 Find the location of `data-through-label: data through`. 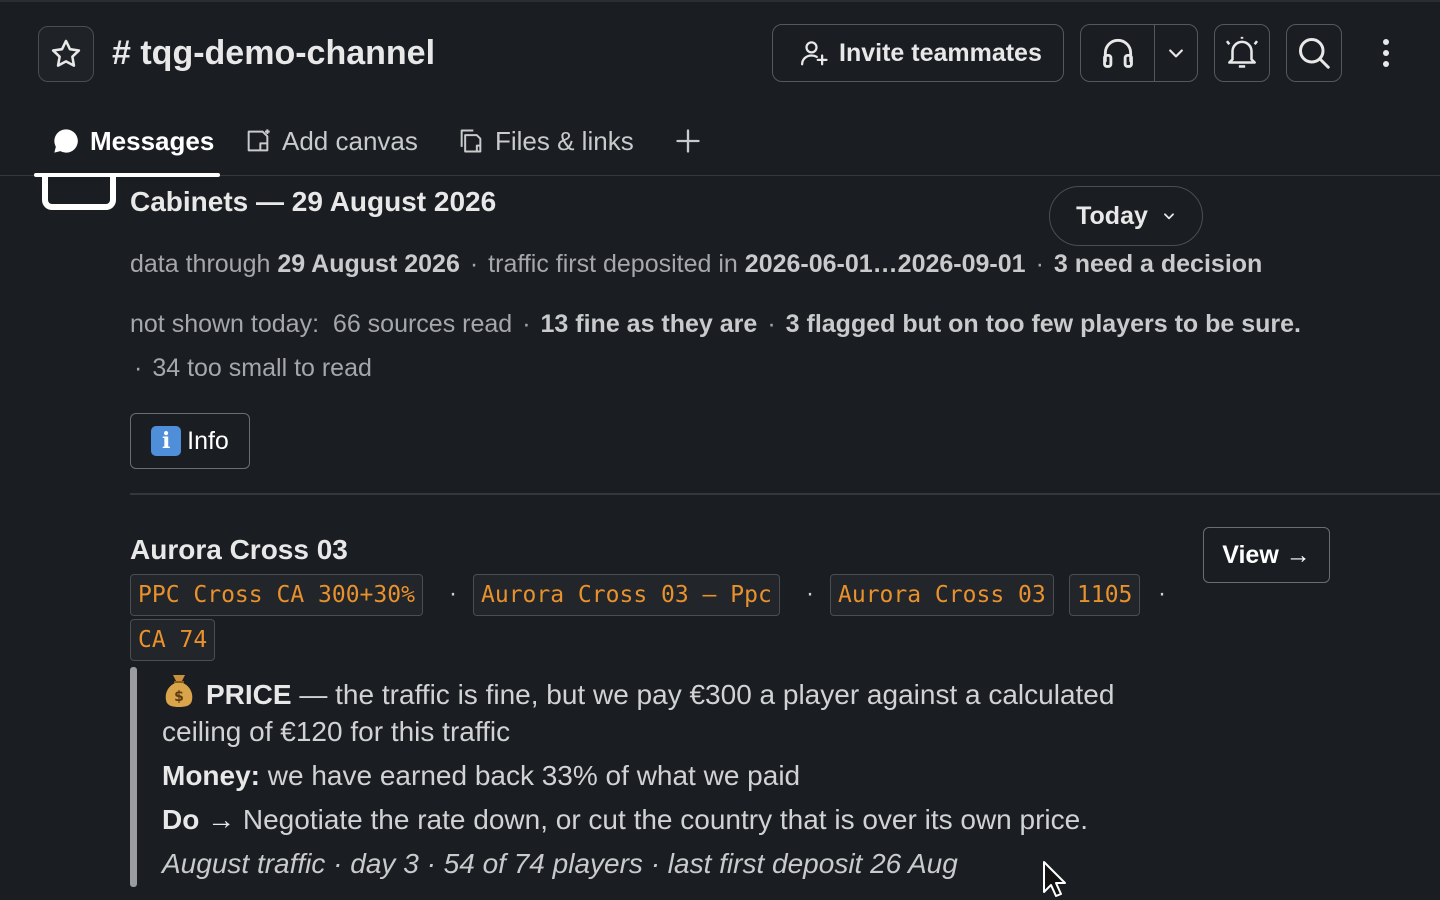

data-through-label: data through is located at coordinates (200, 264).